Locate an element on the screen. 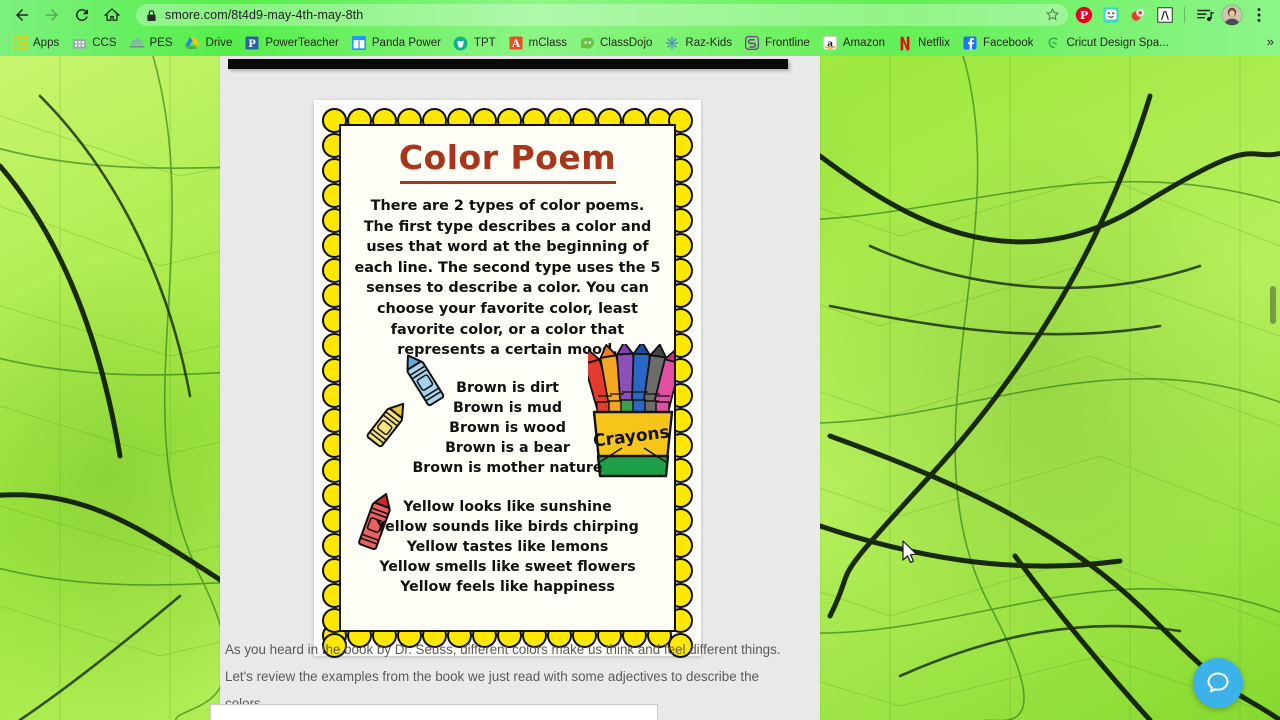 This screenshot has height=720, width=1280. mouse-cursor is located at coordinates (910, 551).